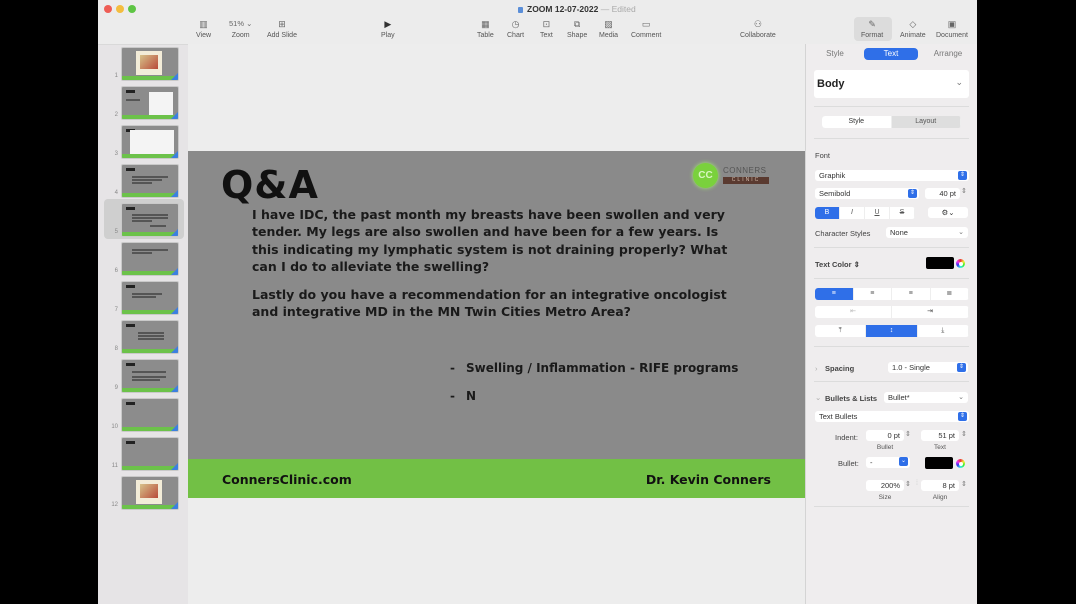 This screenshot has width=1076, height=604. What do you see at coordinates (827, 213) in the screenshot?
I see `bold-button: B` at bounding box center [827, 213].